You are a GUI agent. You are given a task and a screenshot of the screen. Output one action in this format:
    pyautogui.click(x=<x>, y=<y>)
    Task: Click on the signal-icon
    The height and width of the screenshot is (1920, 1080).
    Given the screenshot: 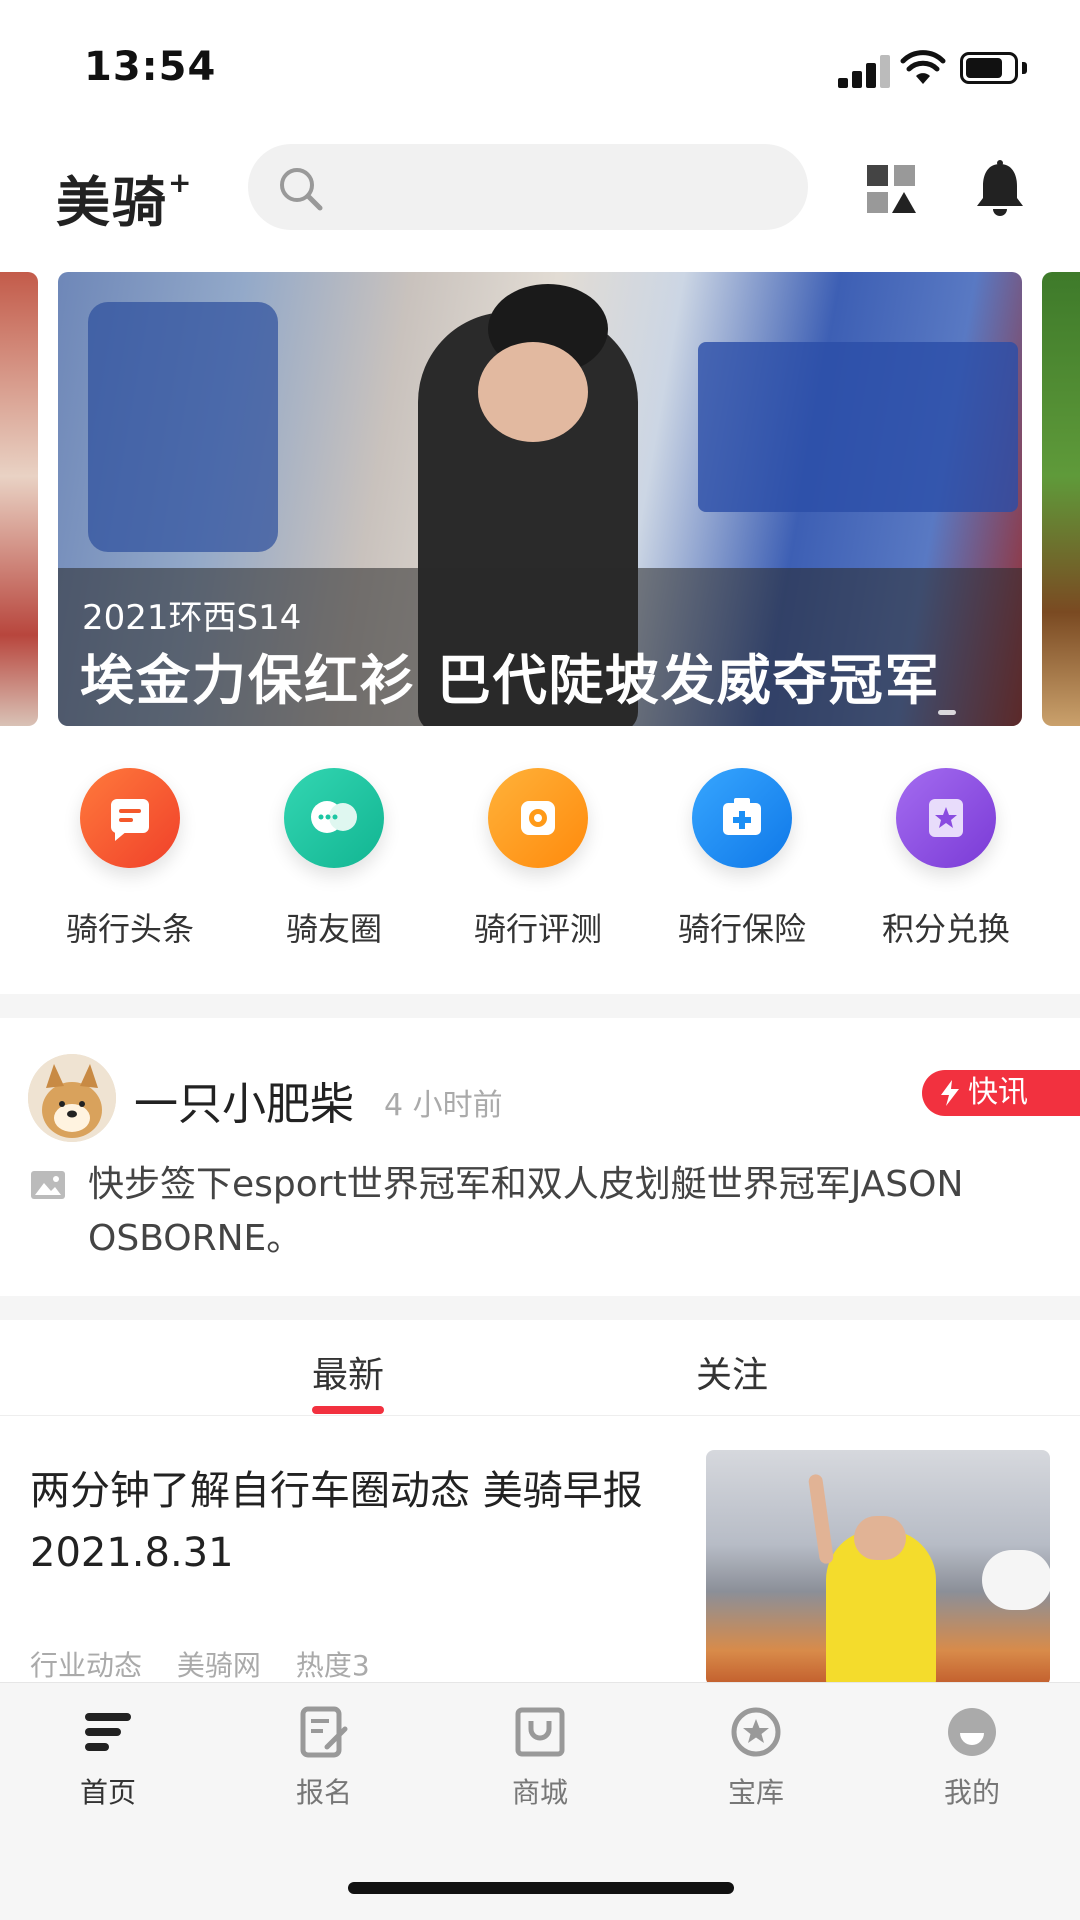 What is the action you would take?
    pyautogui.click(x=866, y=71)
    